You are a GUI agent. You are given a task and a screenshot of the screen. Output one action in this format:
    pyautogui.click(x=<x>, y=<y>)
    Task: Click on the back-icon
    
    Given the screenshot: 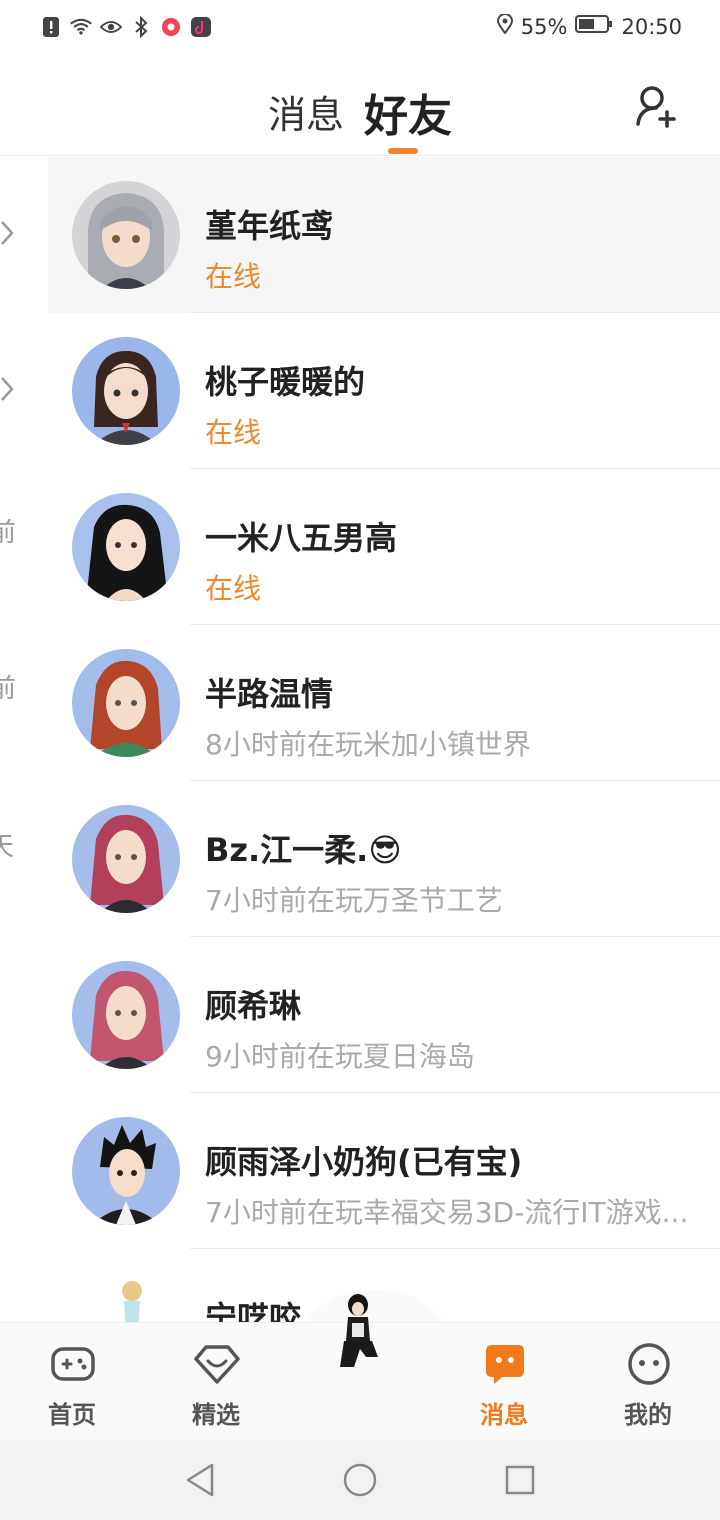 What is the action you would take?
    pyautogui.click(x=200, y=1480)
    